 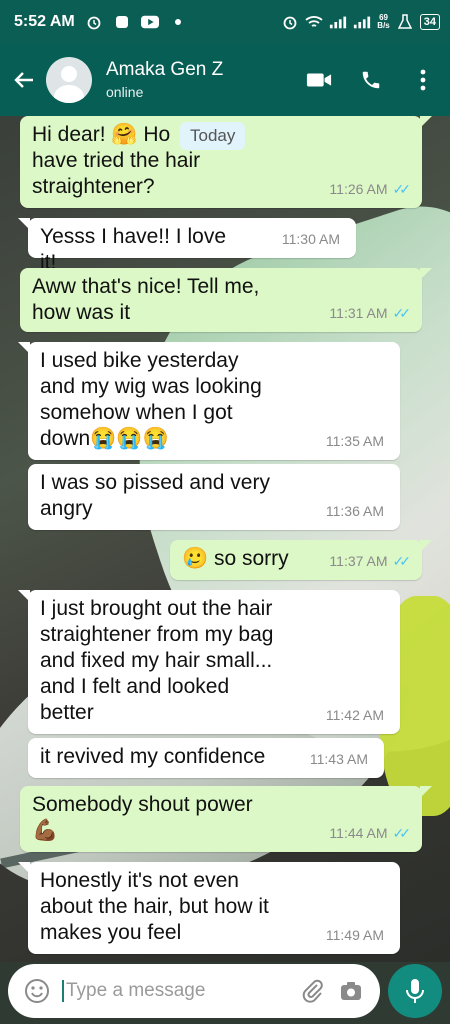 I want to click on flask-icon, so click(x=405, y=22).